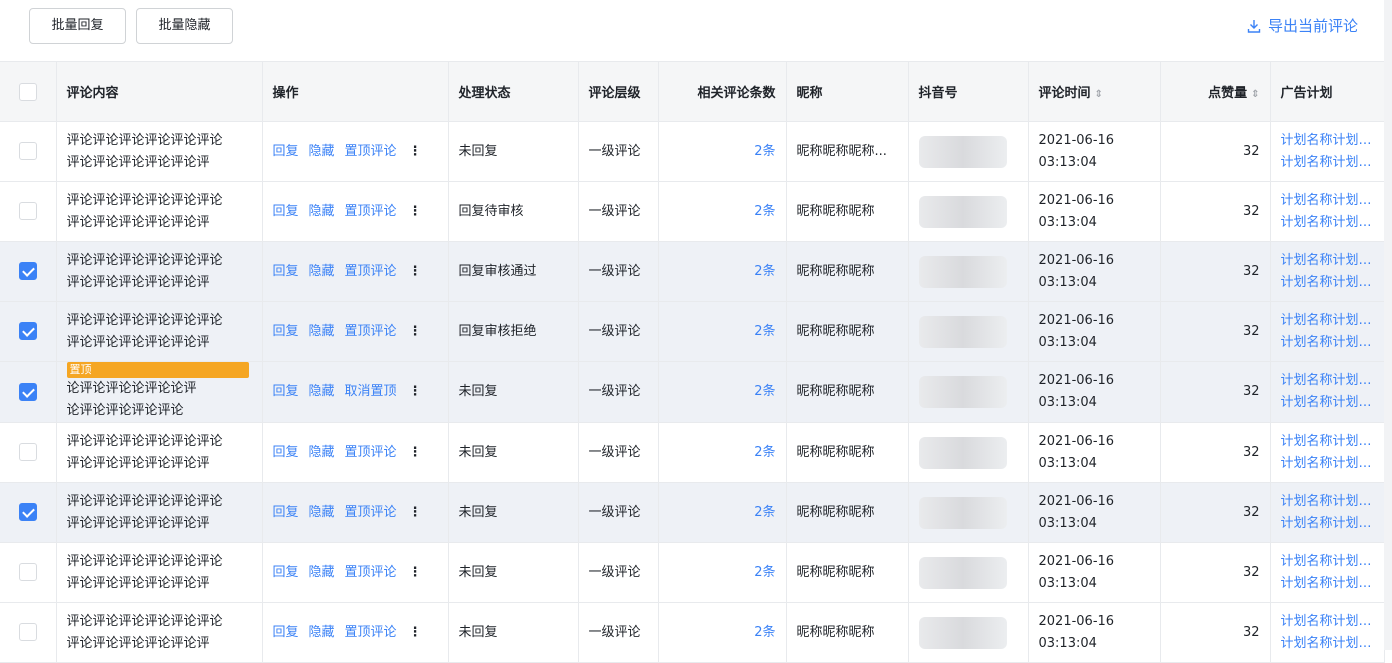 This screenshot has height=663, width=1392. Describe the element at coordinates (1388, 325) in the screenshot. I see `scrollbar-track` at that location.